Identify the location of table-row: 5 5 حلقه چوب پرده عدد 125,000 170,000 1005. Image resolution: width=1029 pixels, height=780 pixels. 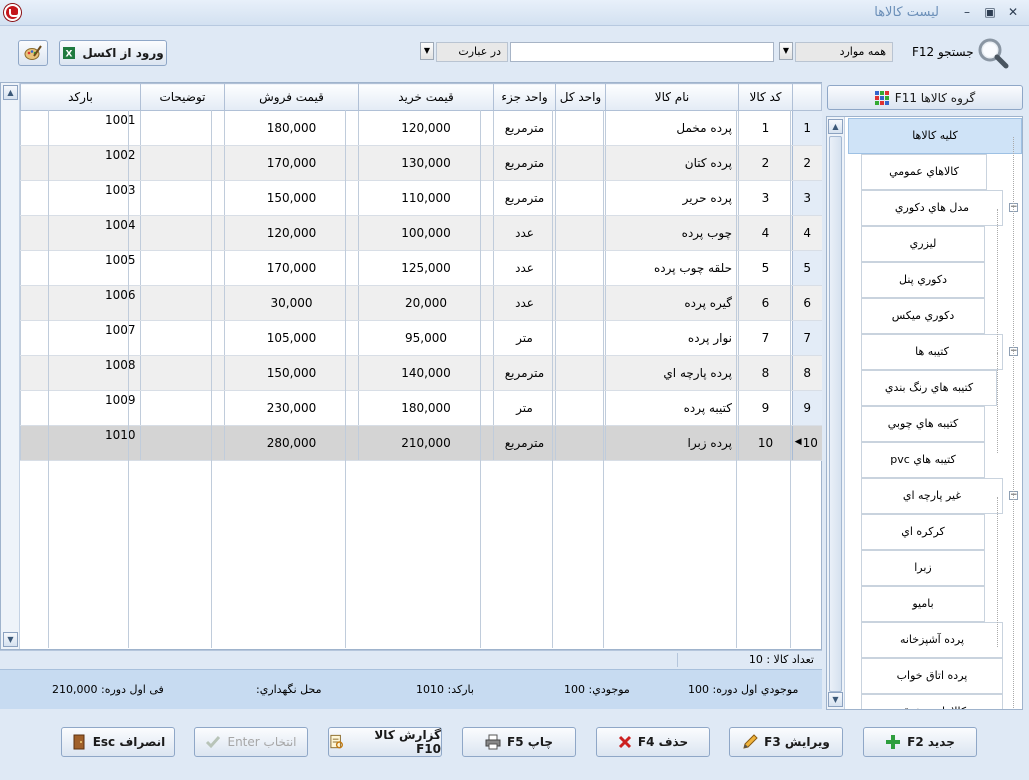
(421, 268).